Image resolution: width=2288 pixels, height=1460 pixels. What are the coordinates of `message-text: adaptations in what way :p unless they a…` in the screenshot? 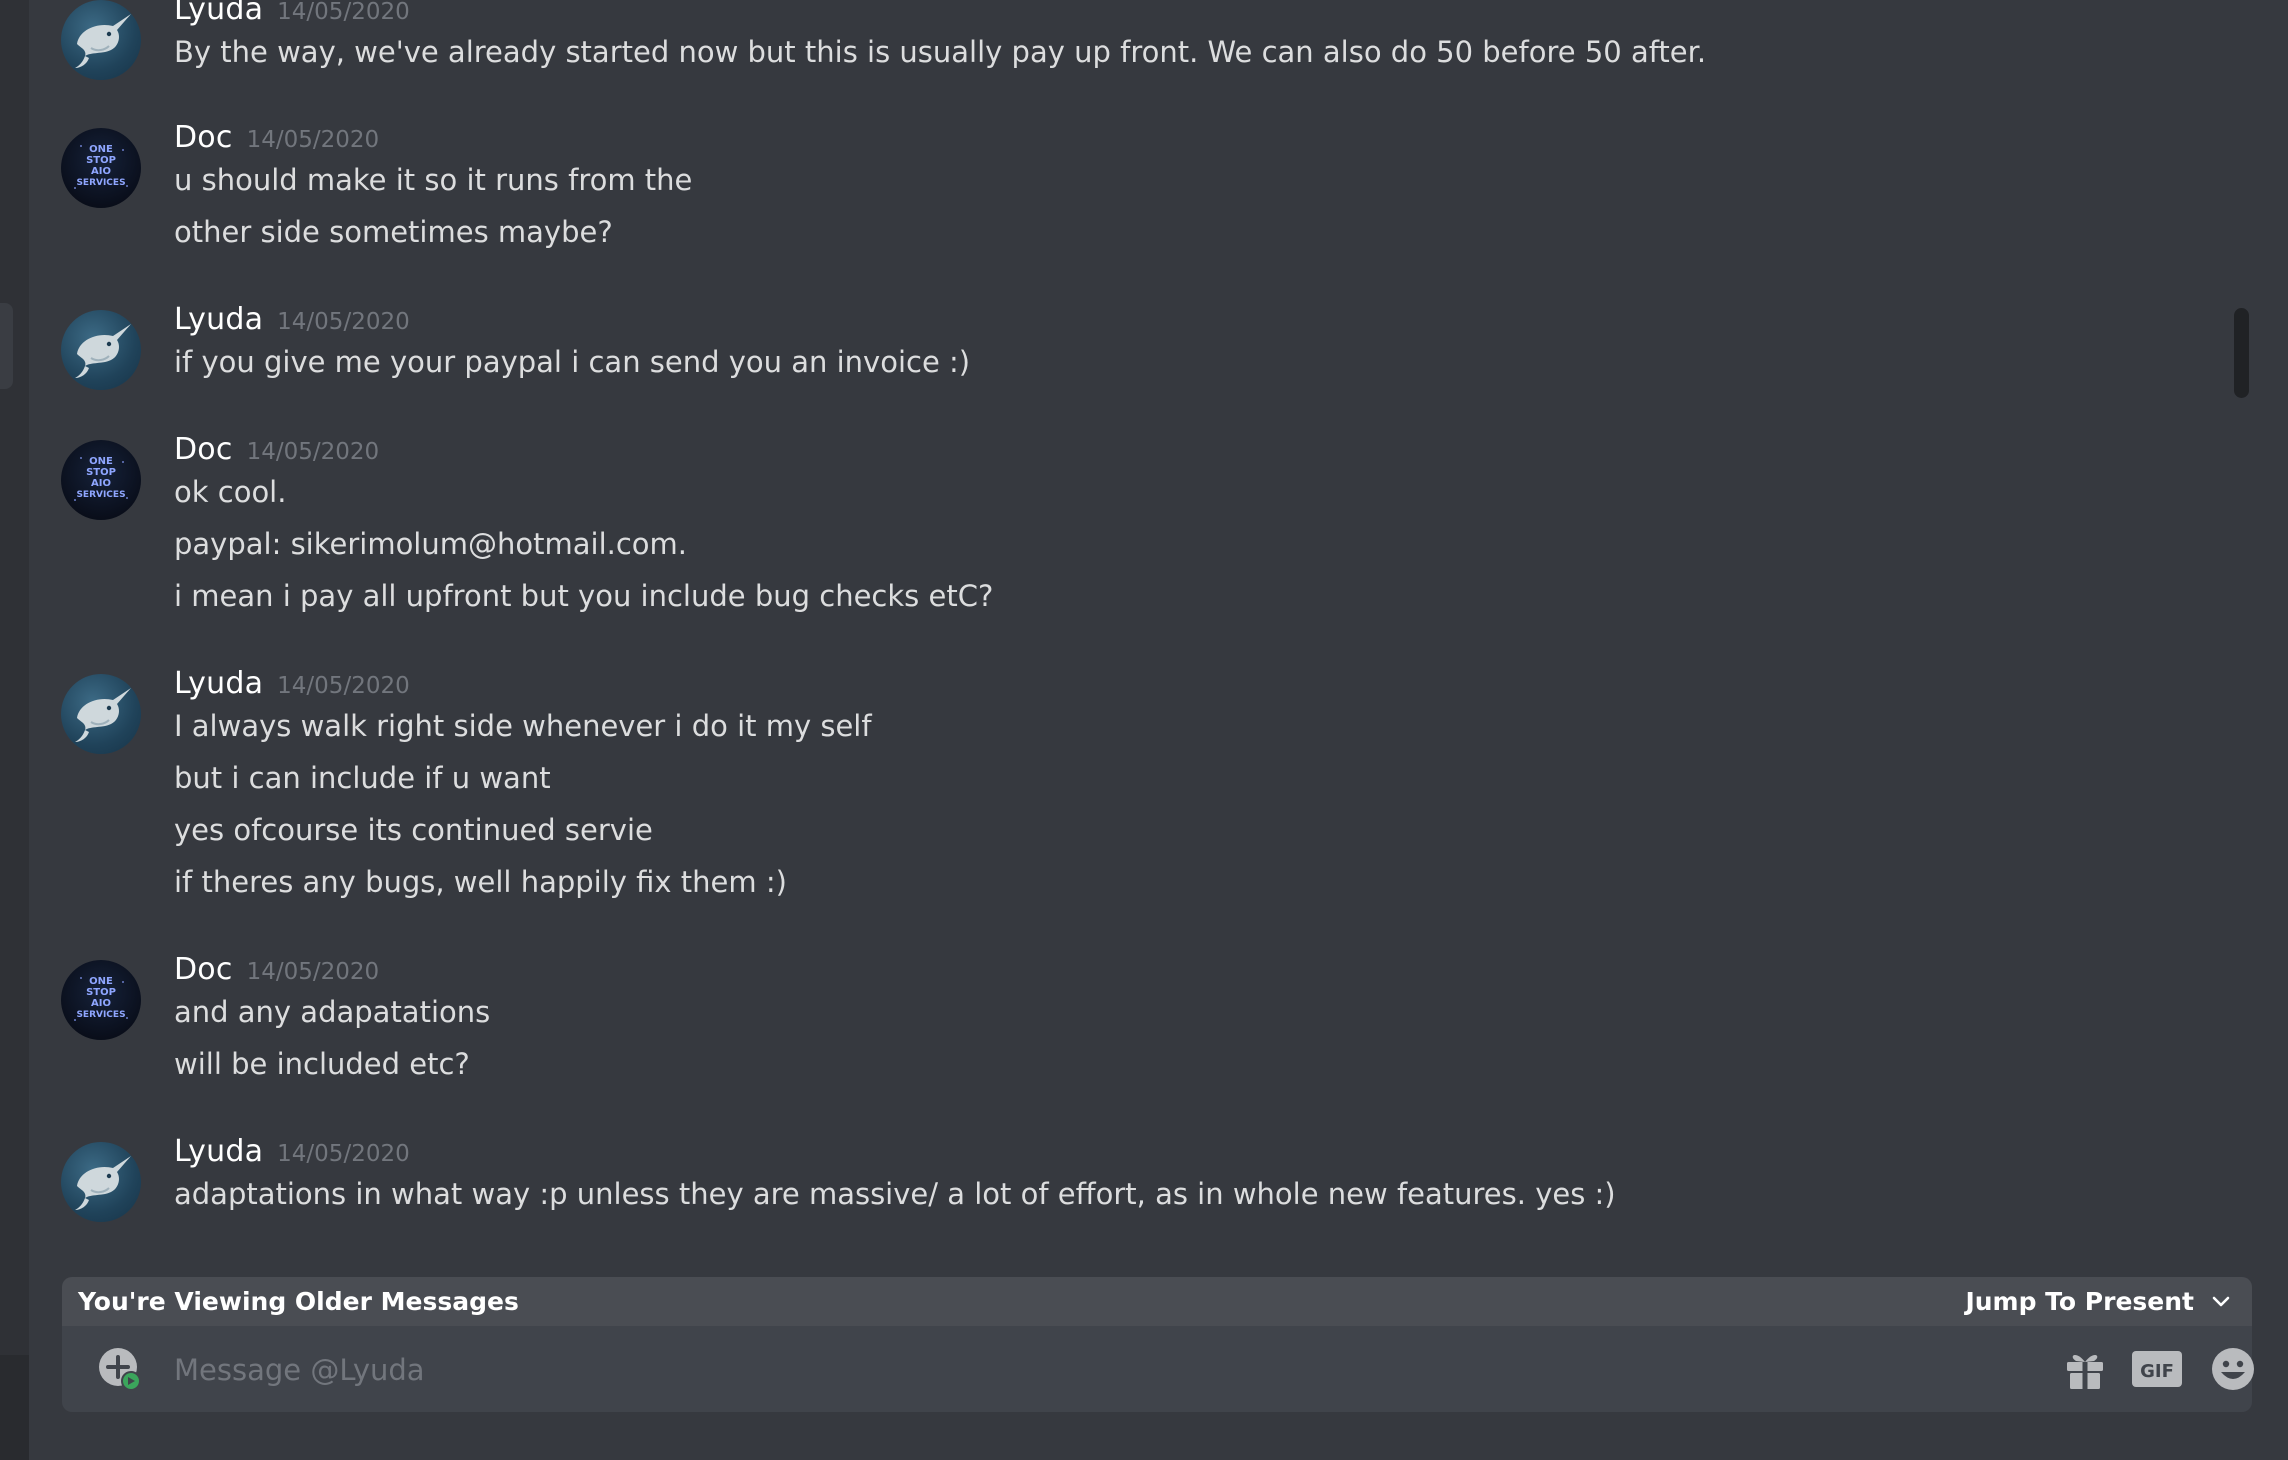 It's located at (895, 1194).